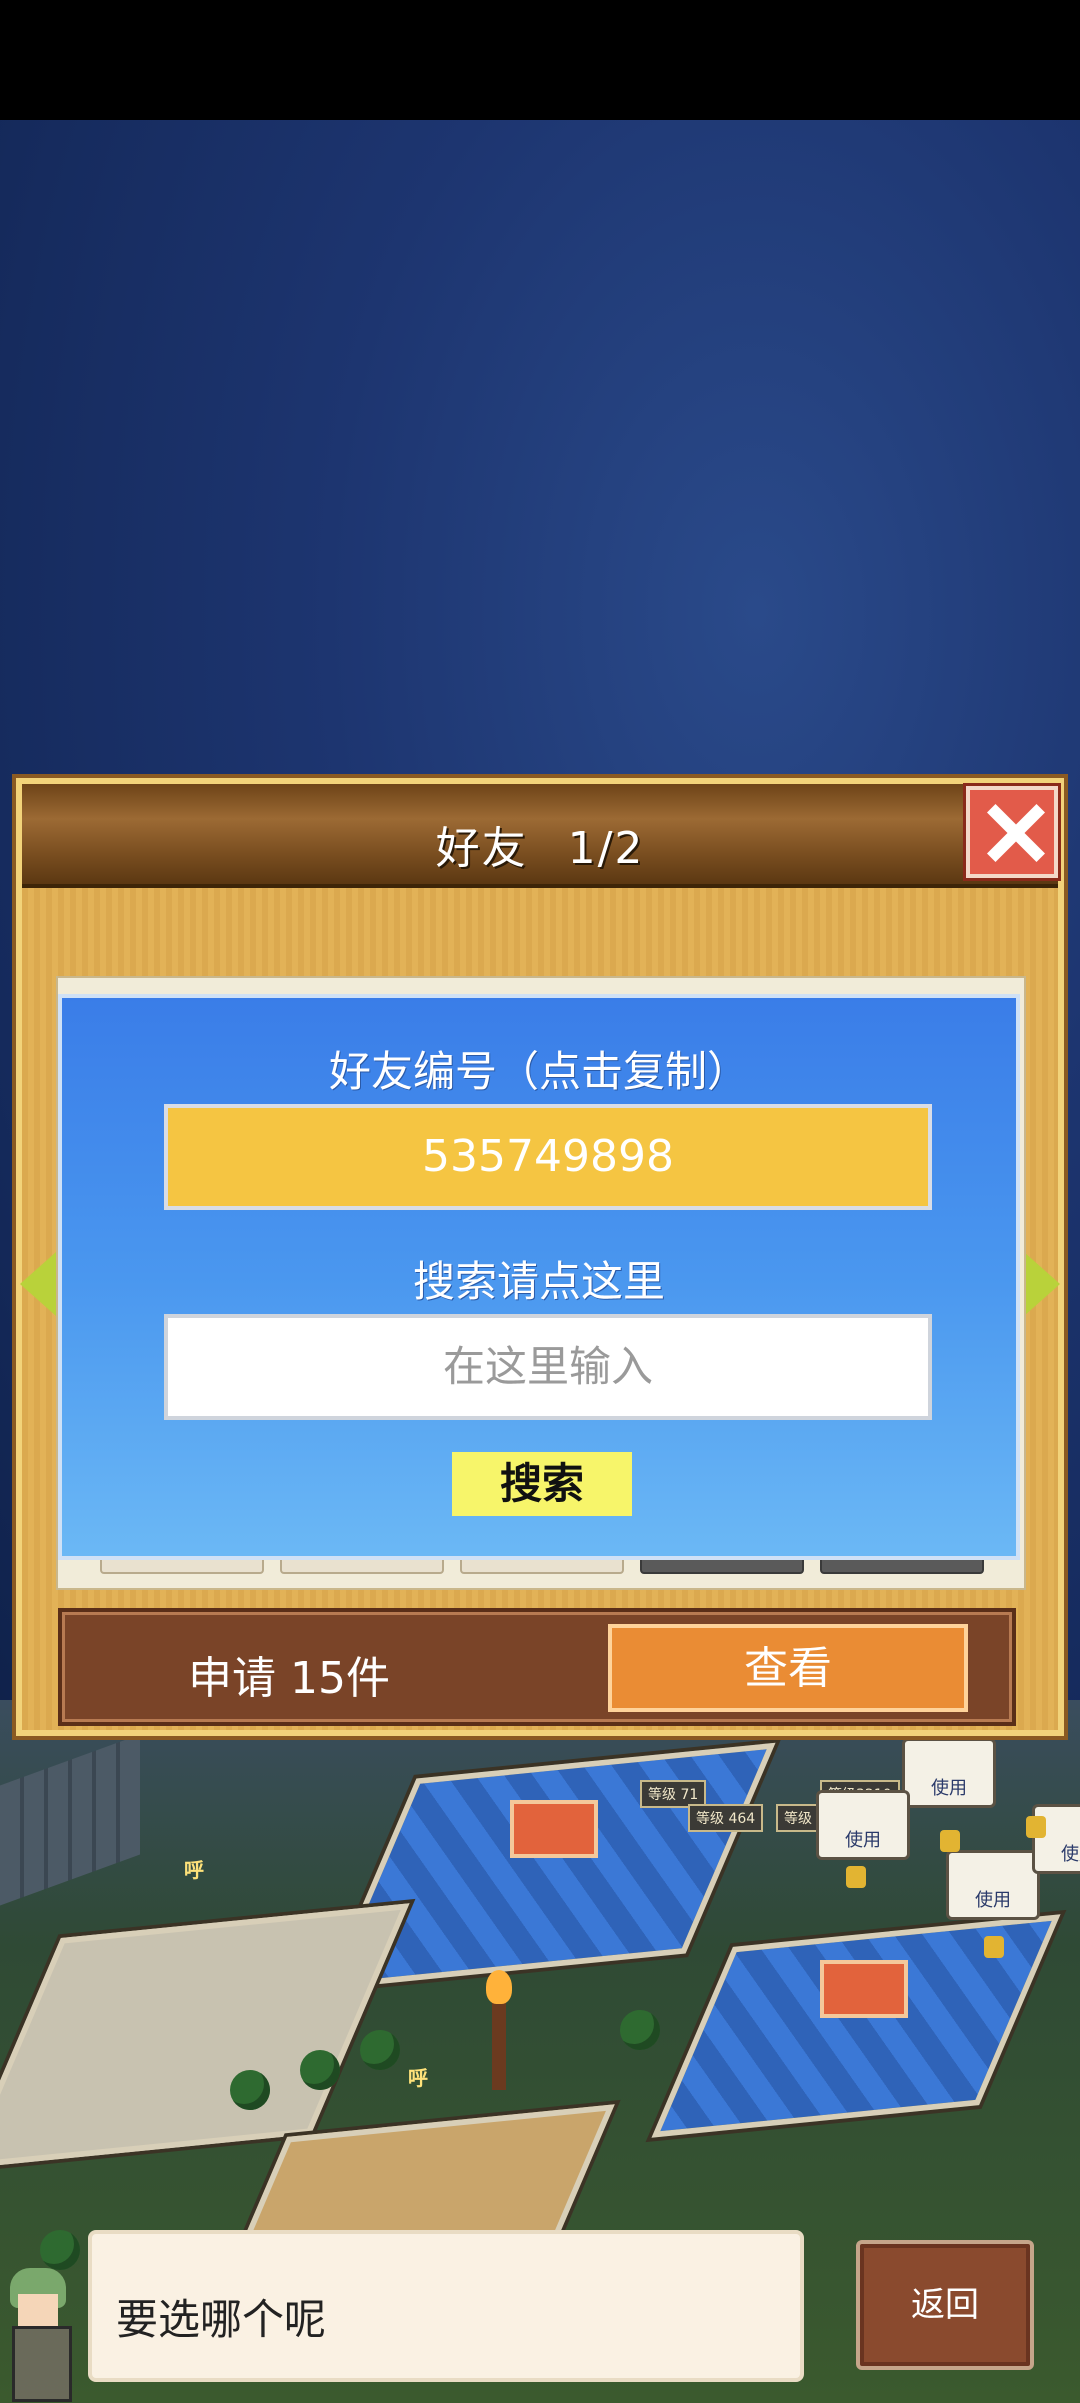  What do you see at coordinates (499, 2030) in the screenshot?
I see `torch-icon` at bounding box center [499, 2030].